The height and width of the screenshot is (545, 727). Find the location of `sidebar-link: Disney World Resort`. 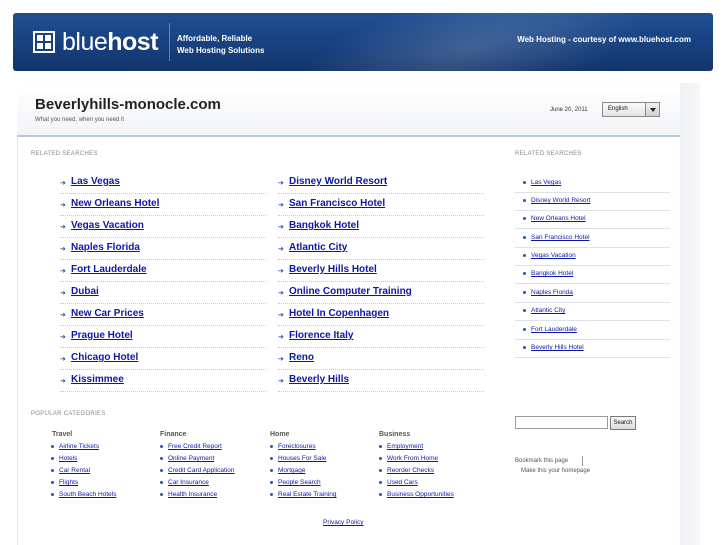

sidebar-link: Disney World Resort is located at coordinates (556, 200).